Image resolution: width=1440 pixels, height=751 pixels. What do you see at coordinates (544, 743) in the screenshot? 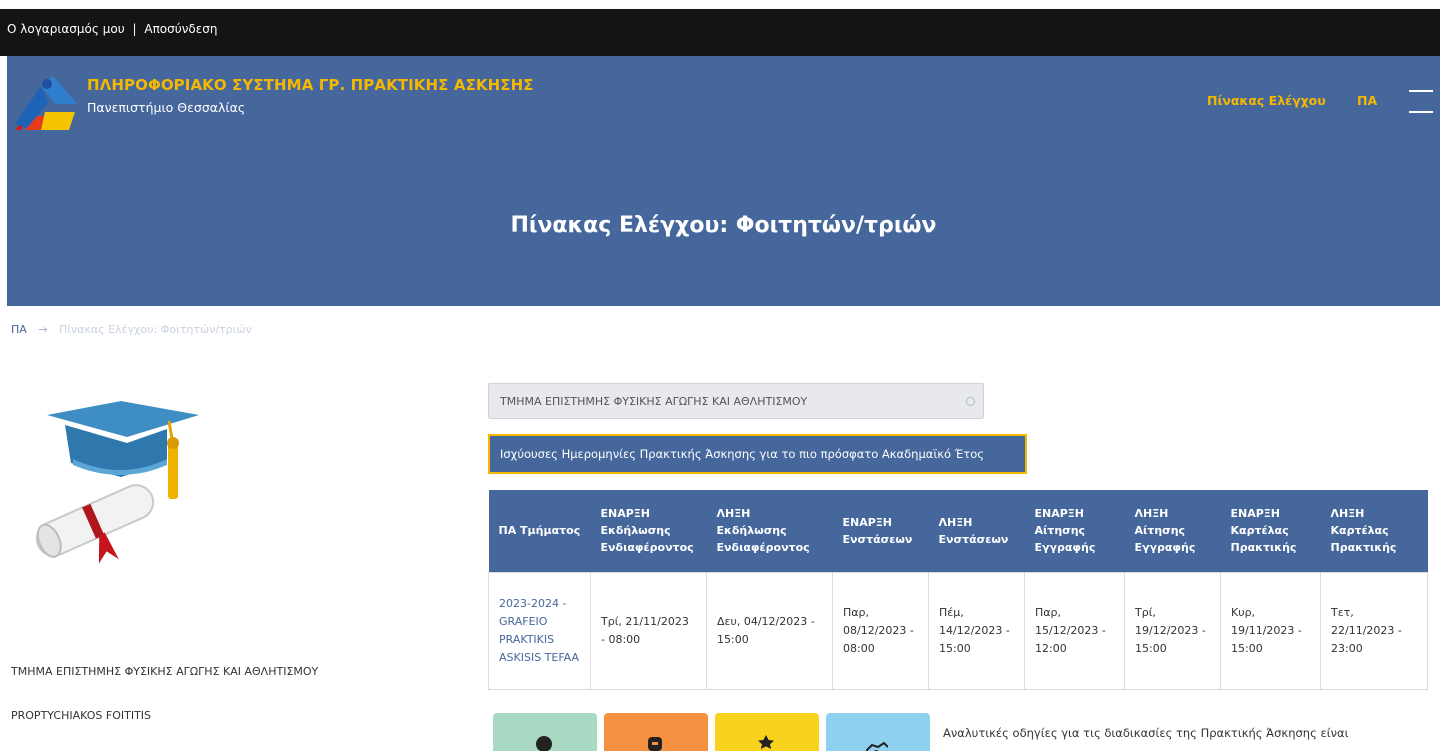
I see `user-icon` at bounding box center [544, 743].